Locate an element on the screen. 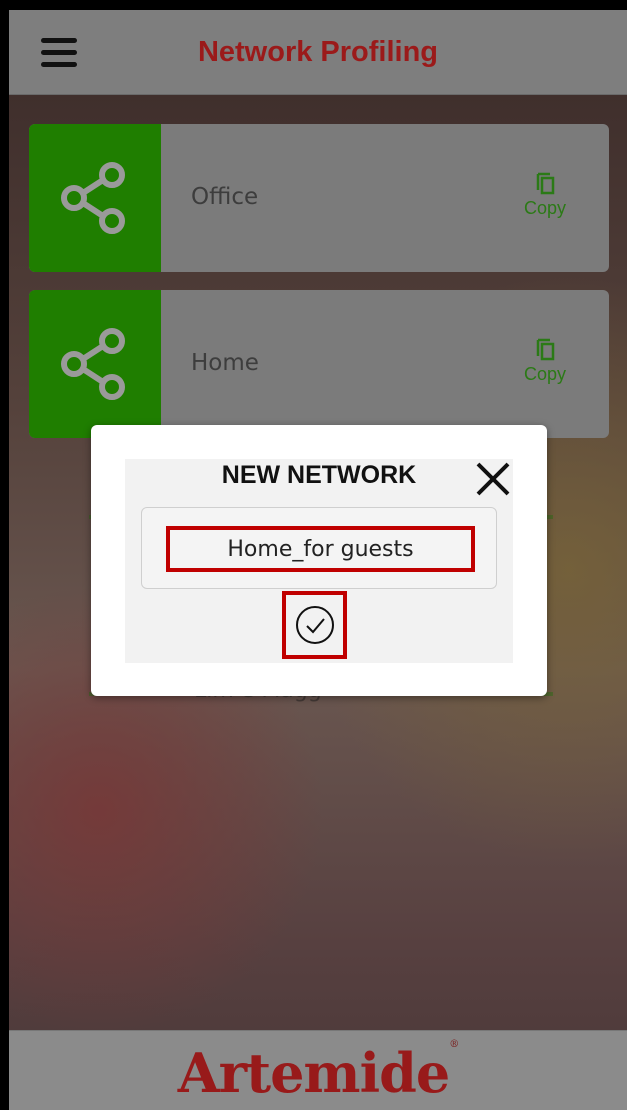 The image size is (627, 1110). network-name: Home is located at coordinates (225, 363).